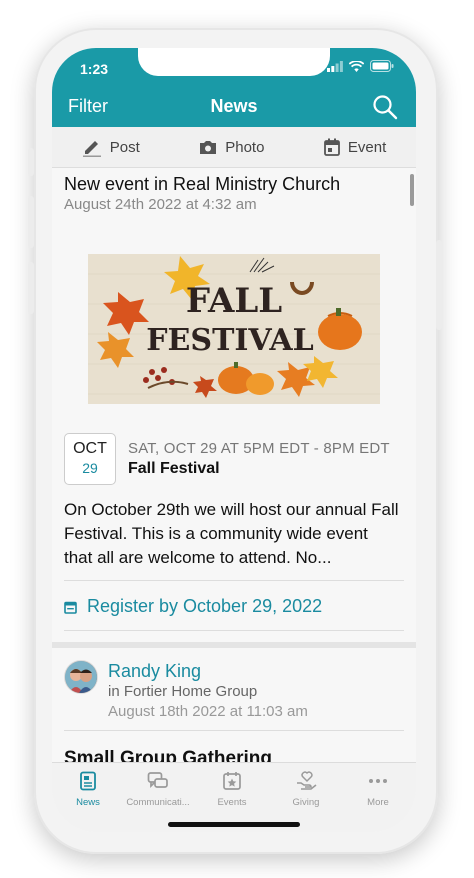 The width and height of the screenshot is (474, 878). Describe the element at coordinates (31, 162) in the screenshot. I see `phone-mute-button` at that location.